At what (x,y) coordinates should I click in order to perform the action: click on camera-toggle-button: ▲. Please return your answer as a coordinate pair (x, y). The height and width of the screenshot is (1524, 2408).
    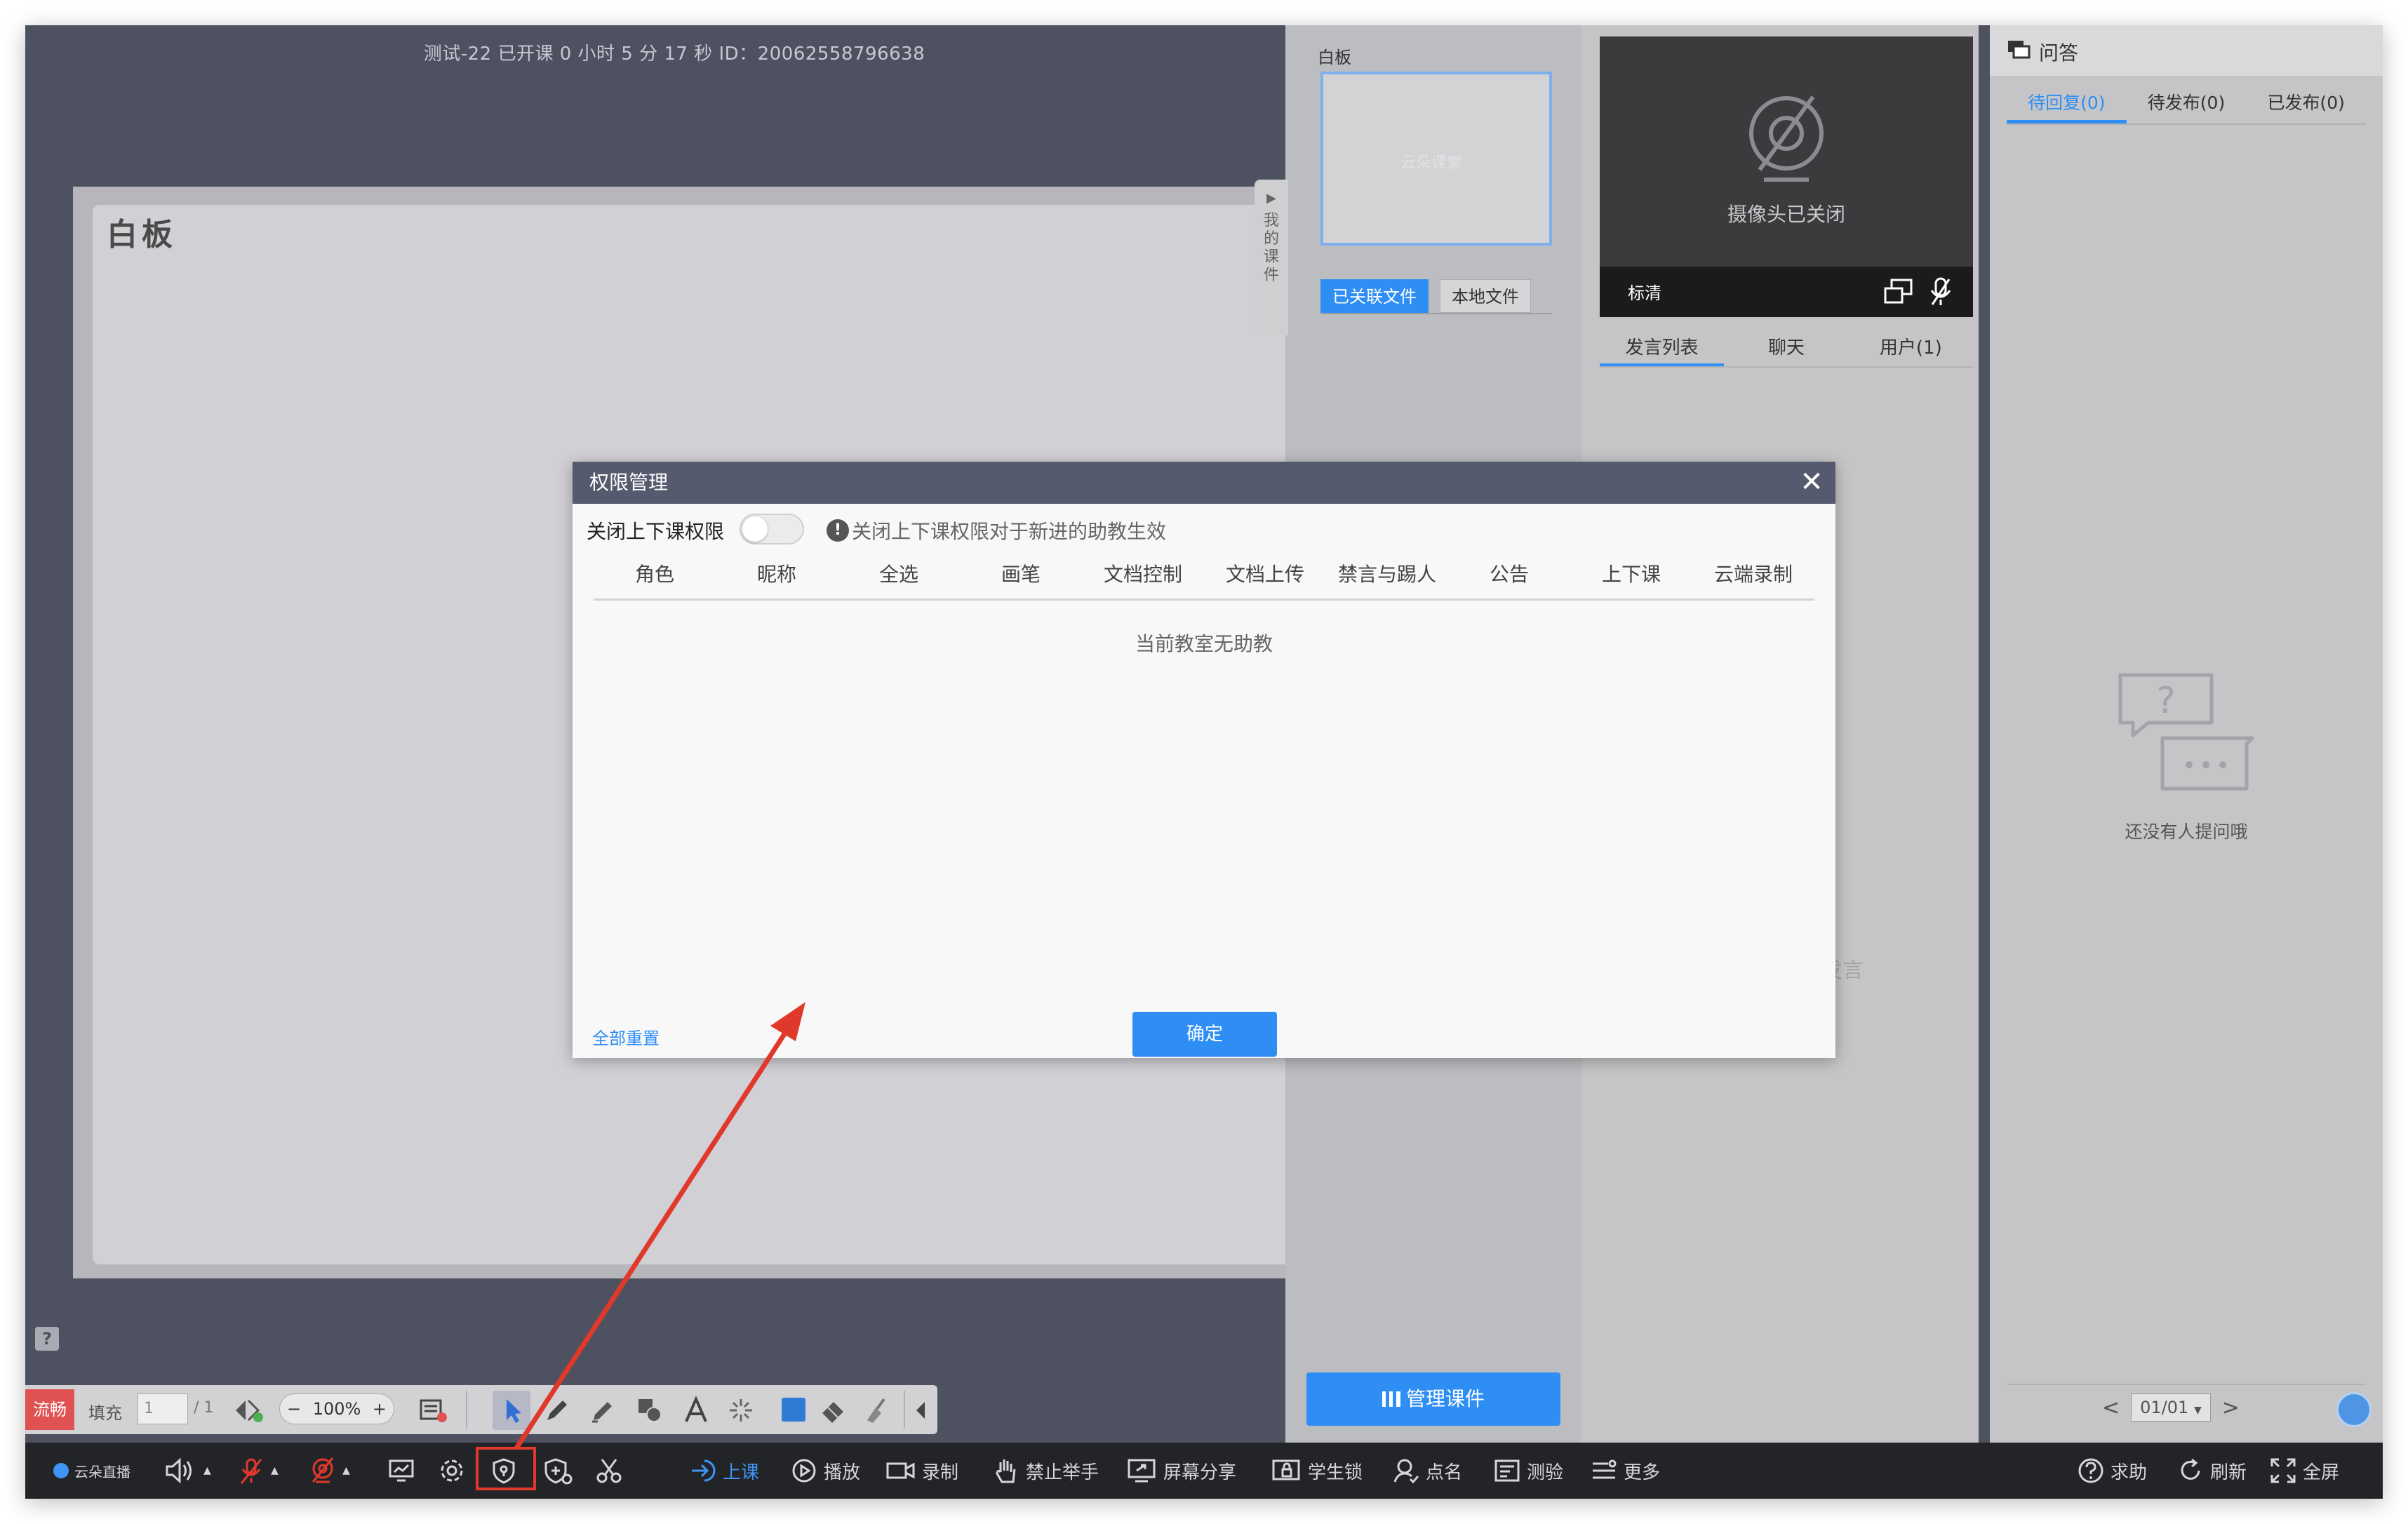
    Looking at the image, I should click on (329, 1470).